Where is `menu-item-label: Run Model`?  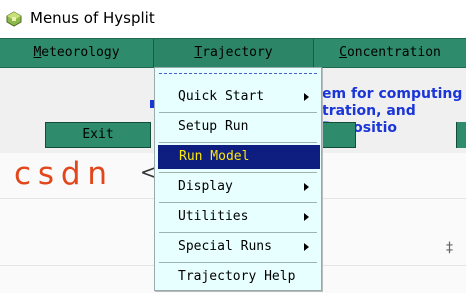 menu-item-label: Run Model is located at coordinates (214, 156).